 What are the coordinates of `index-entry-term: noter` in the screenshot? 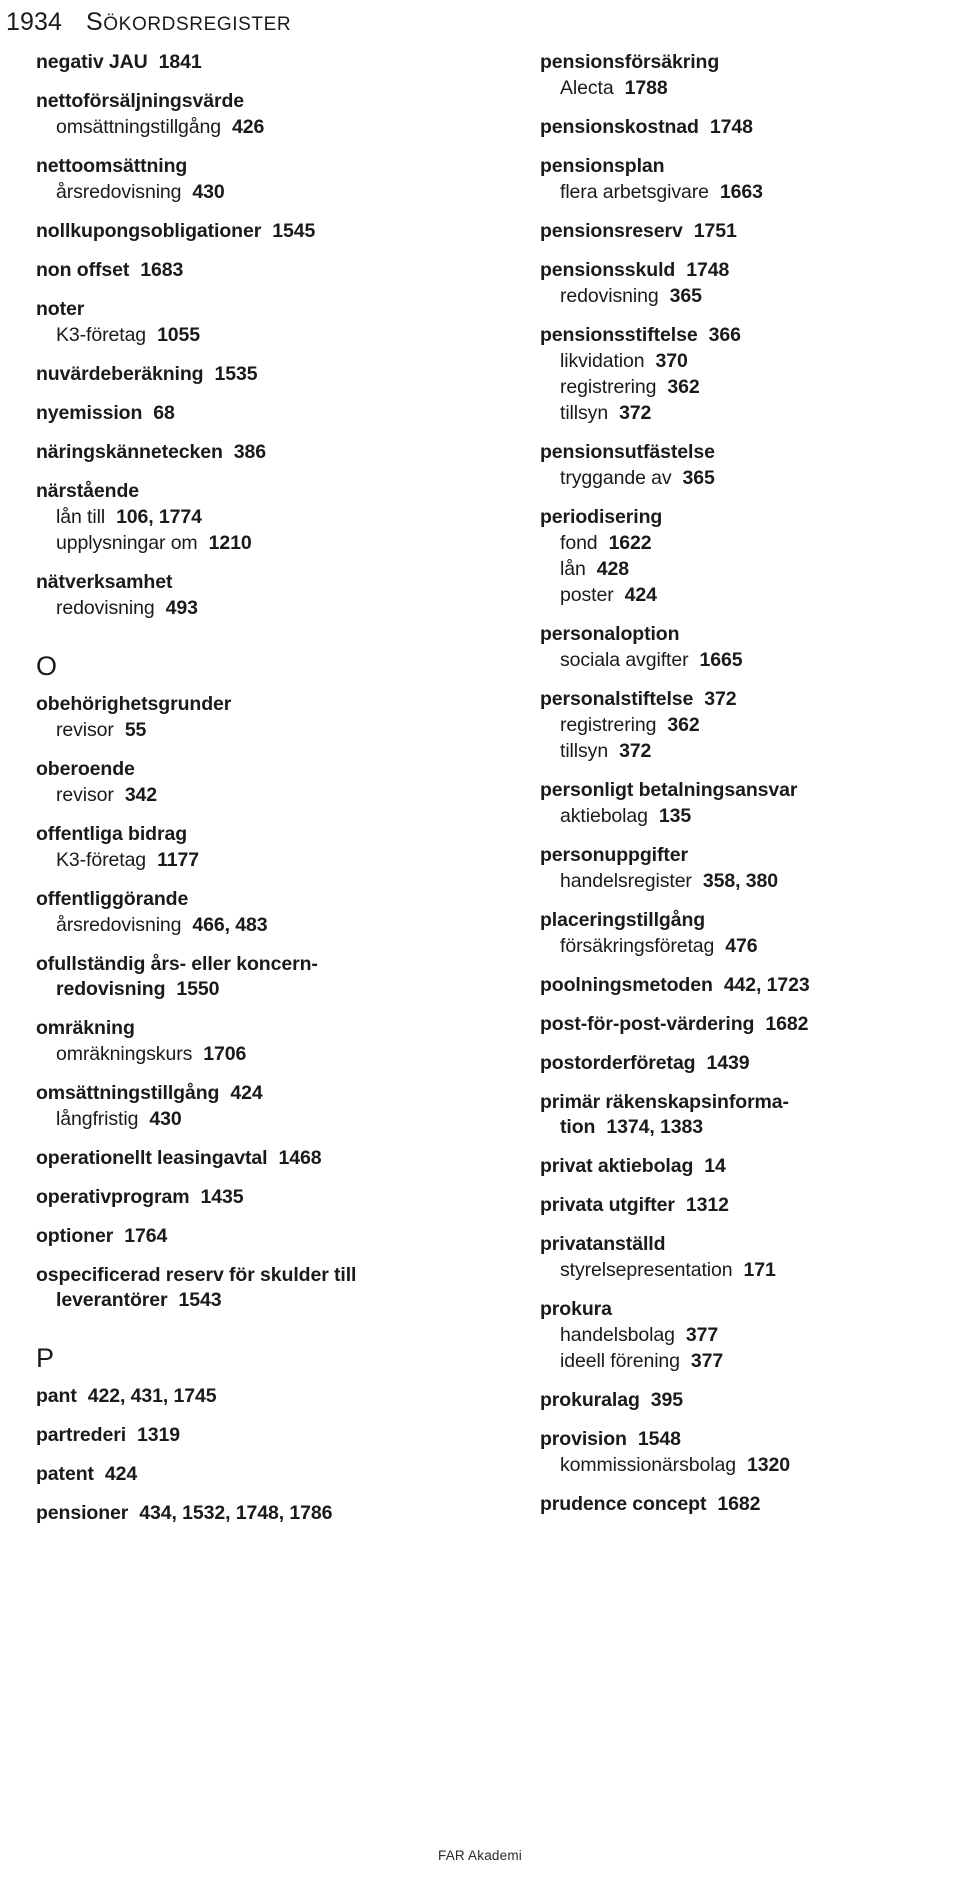 It's located at (246, 309).